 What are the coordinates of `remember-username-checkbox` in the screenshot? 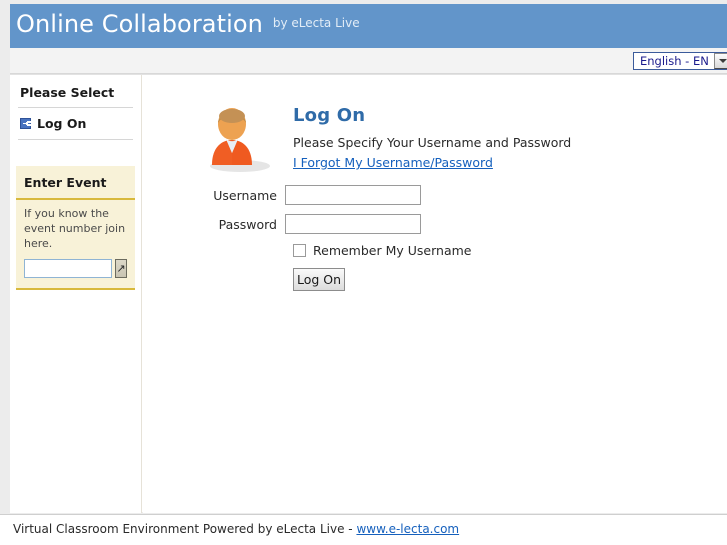 It's located at (299, 250).